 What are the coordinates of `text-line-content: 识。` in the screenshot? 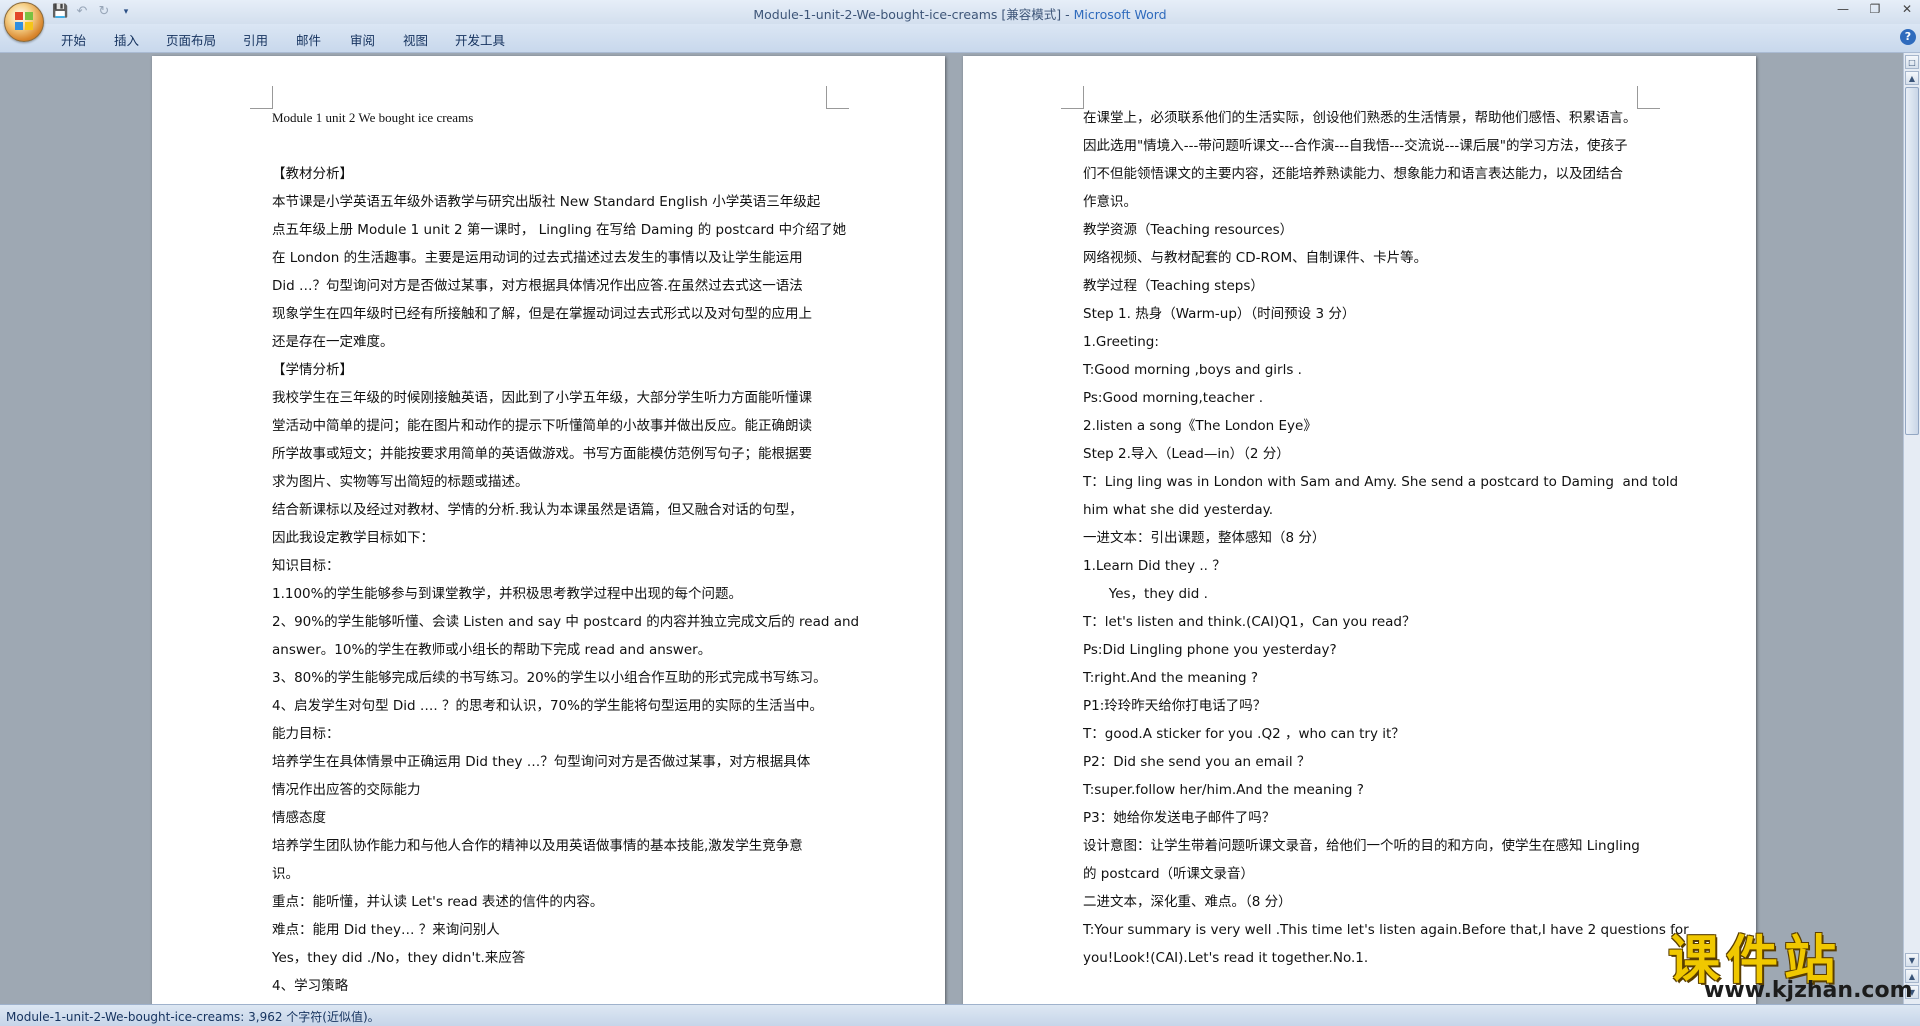 It's located at (285, 874).